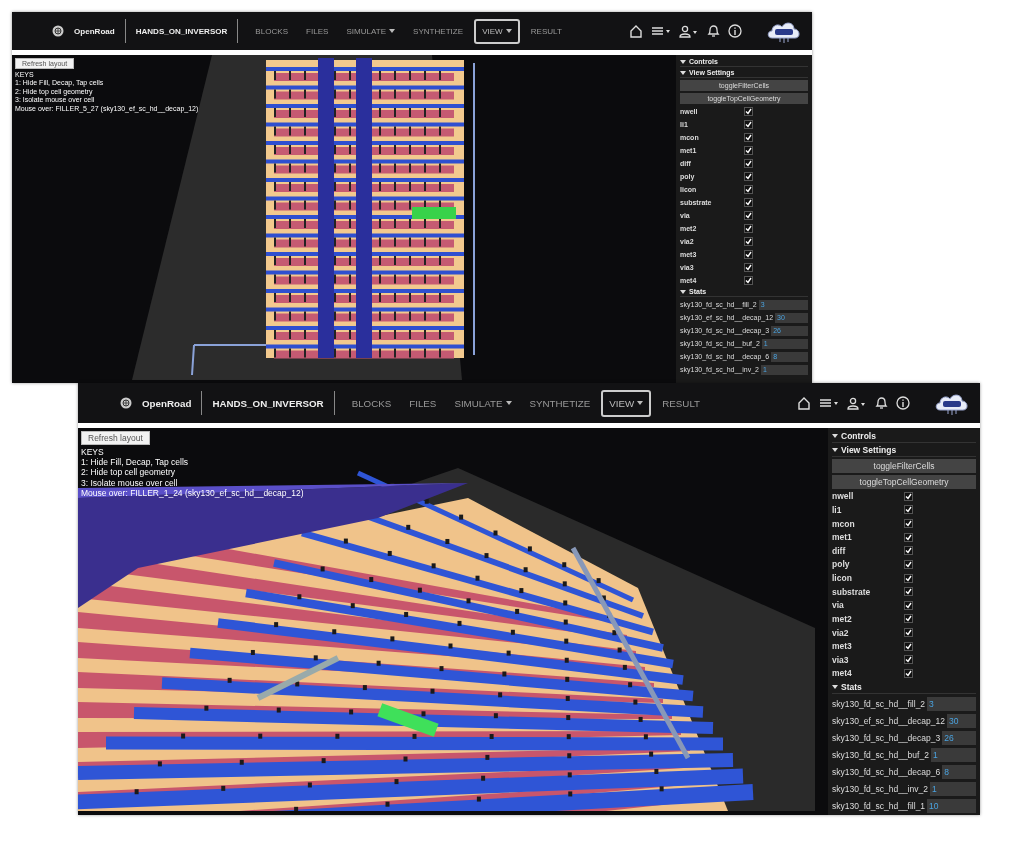 The width and height of the screenshot is (1022, 852). I want to click on layer-label: li1, so click(837, 509).